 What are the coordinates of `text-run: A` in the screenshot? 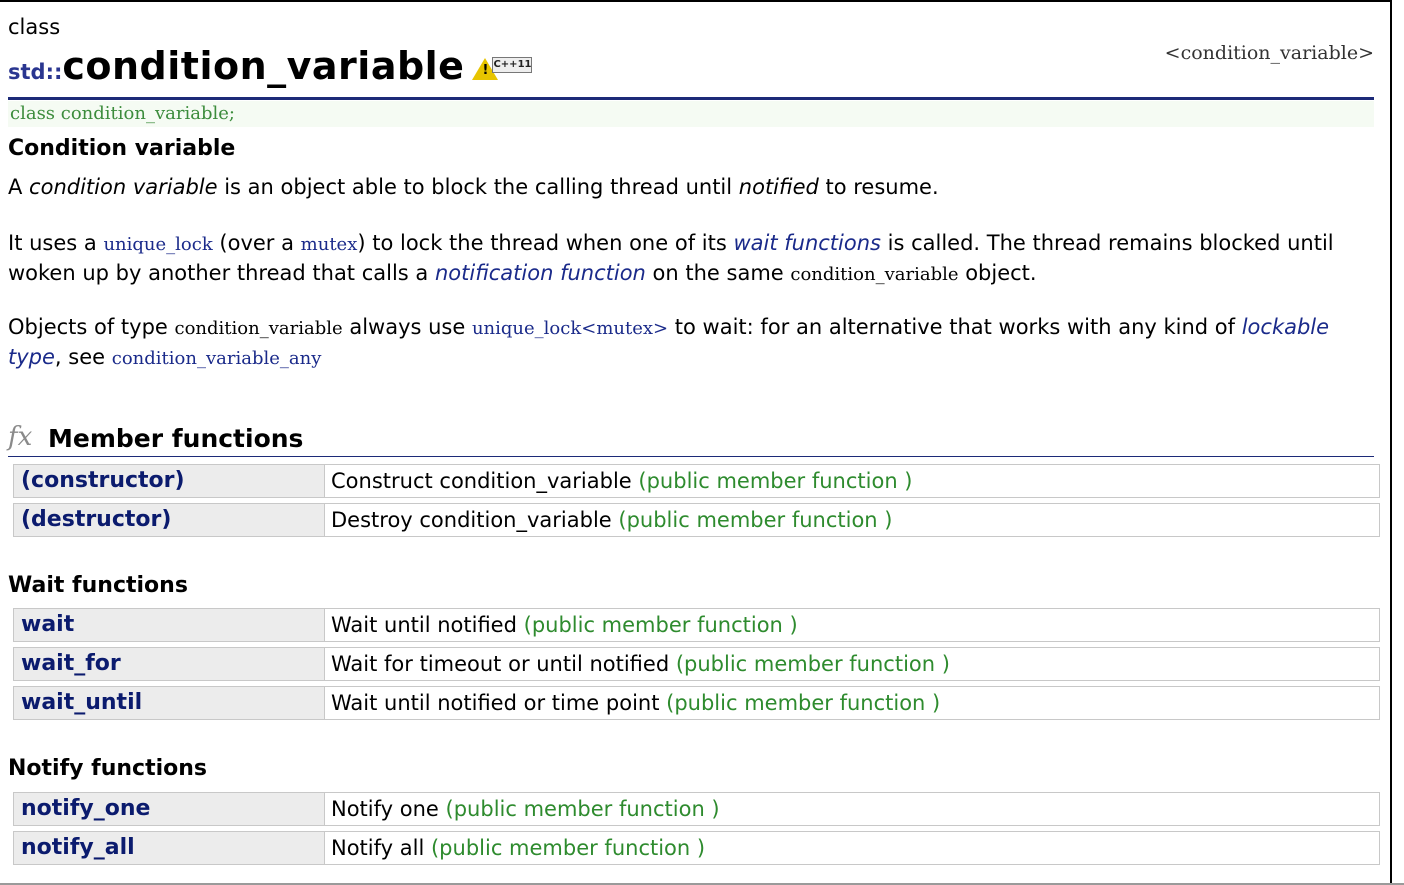 It's located at (19, 187).